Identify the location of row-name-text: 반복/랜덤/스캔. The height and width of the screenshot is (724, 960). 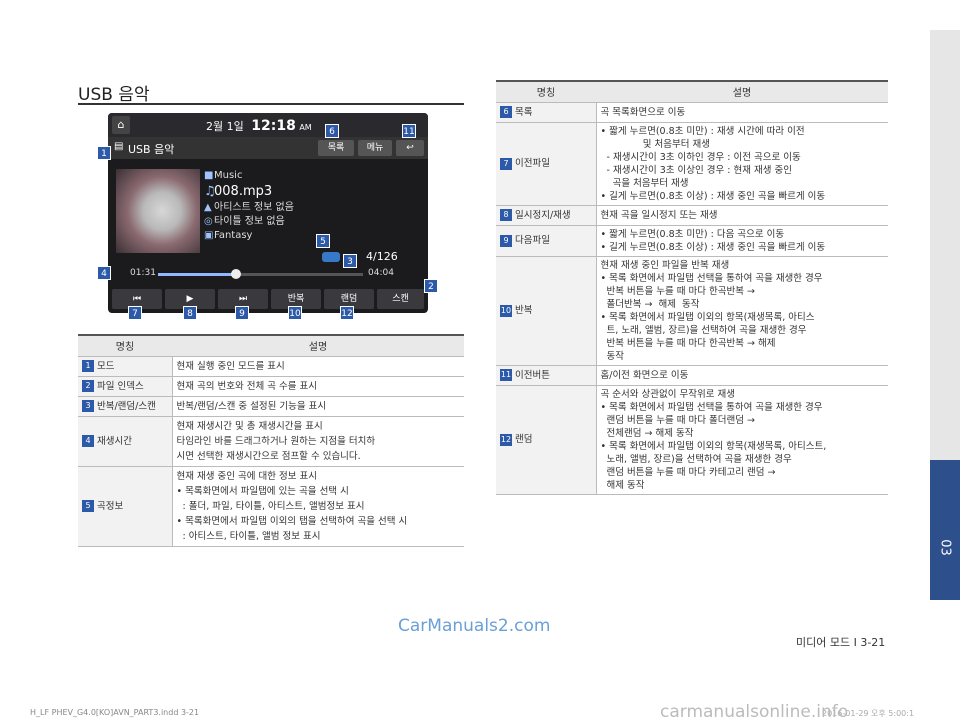
(126, 406).